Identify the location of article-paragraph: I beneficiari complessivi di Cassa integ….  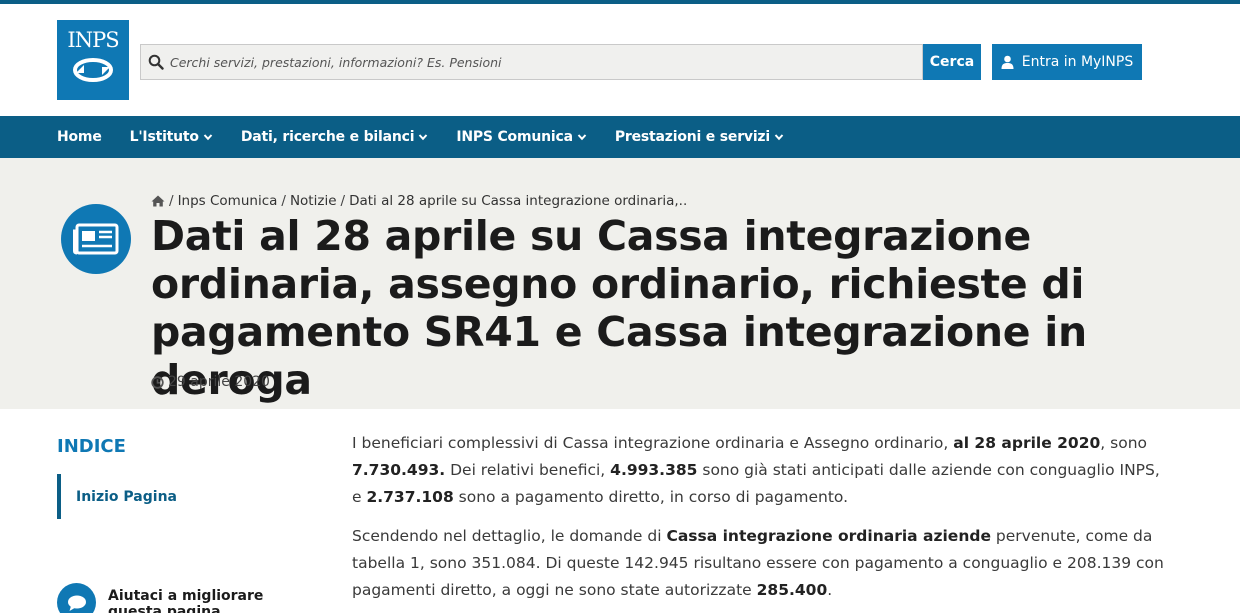
(762, 470).